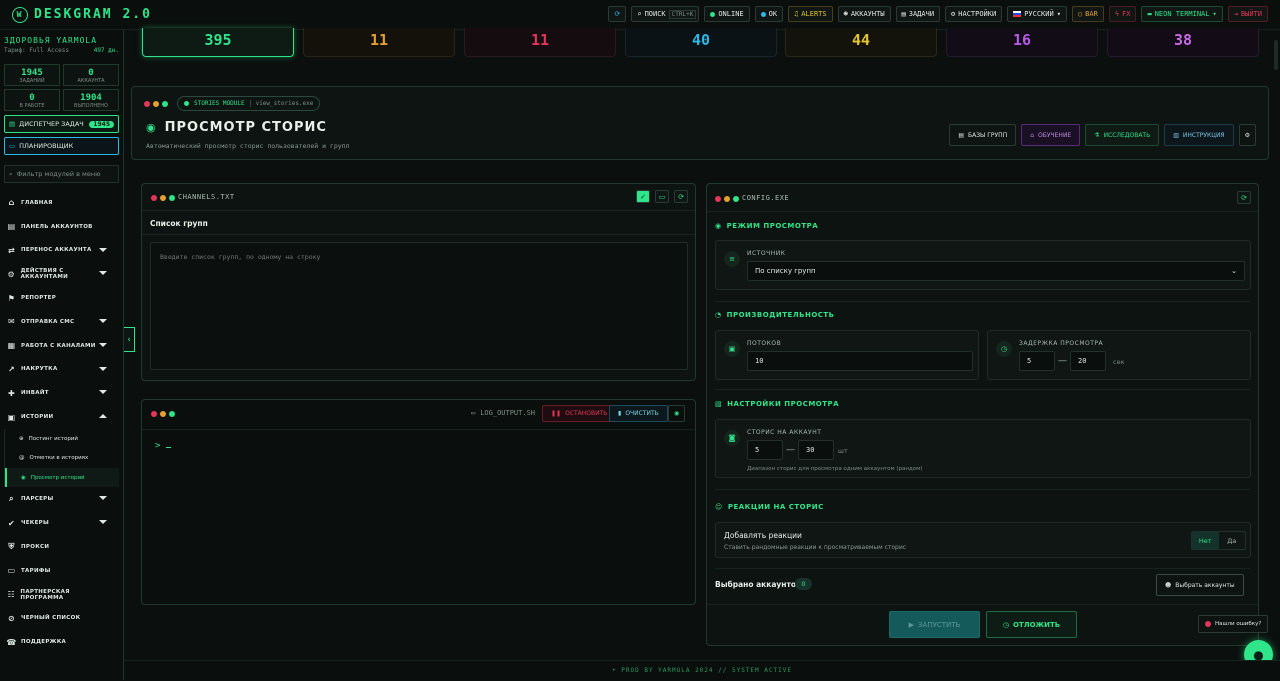  I want to click on online-status: ONLINE, so click(727, 14).